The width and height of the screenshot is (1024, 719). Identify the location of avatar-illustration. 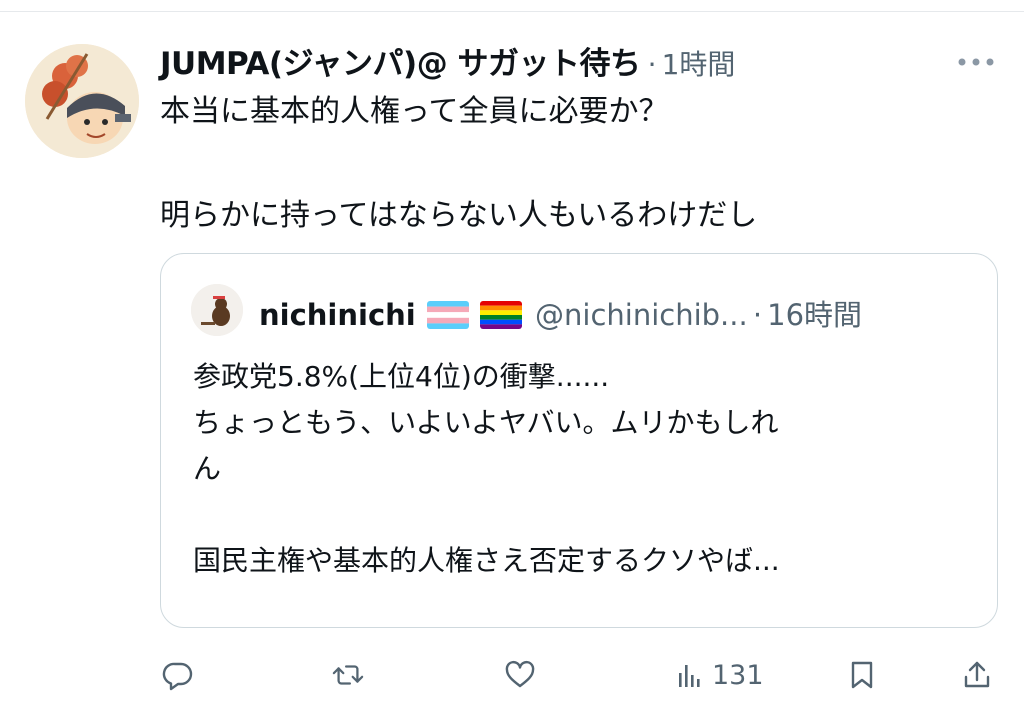
(82, 101).